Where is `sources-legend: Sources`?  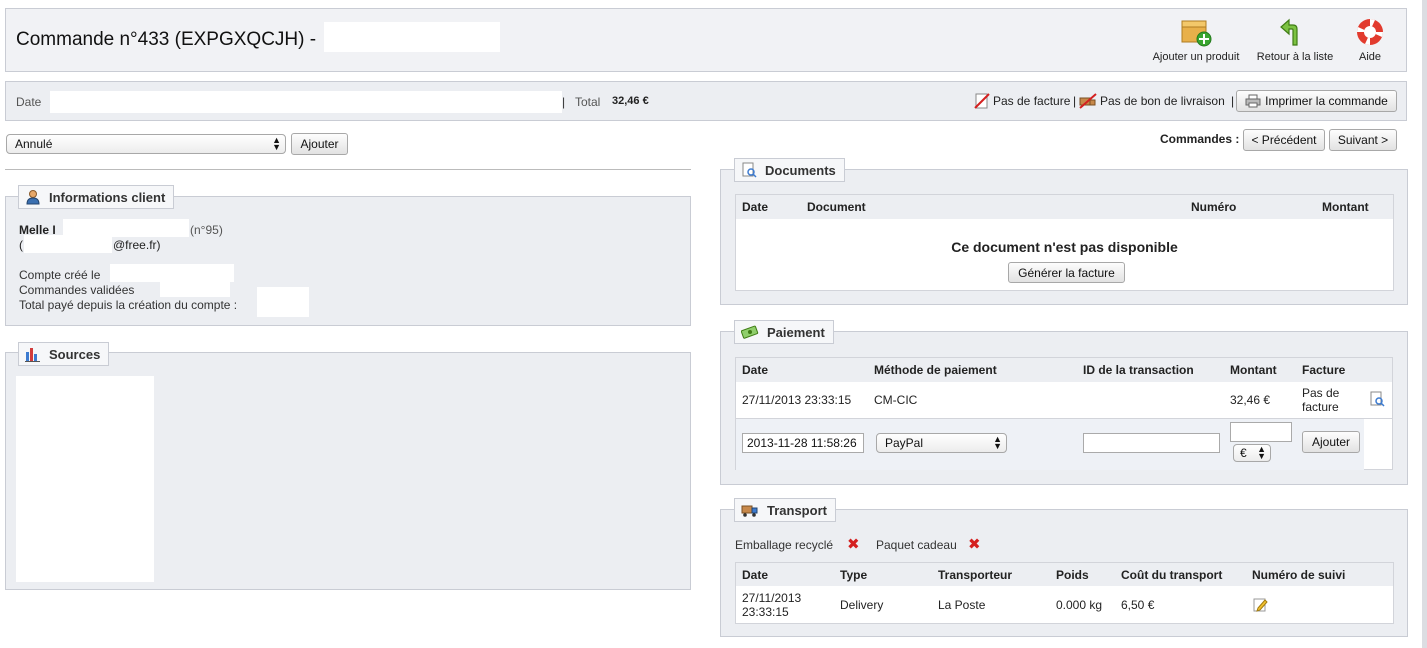 sources-legend: Sources is located at coordinates (64, 354).